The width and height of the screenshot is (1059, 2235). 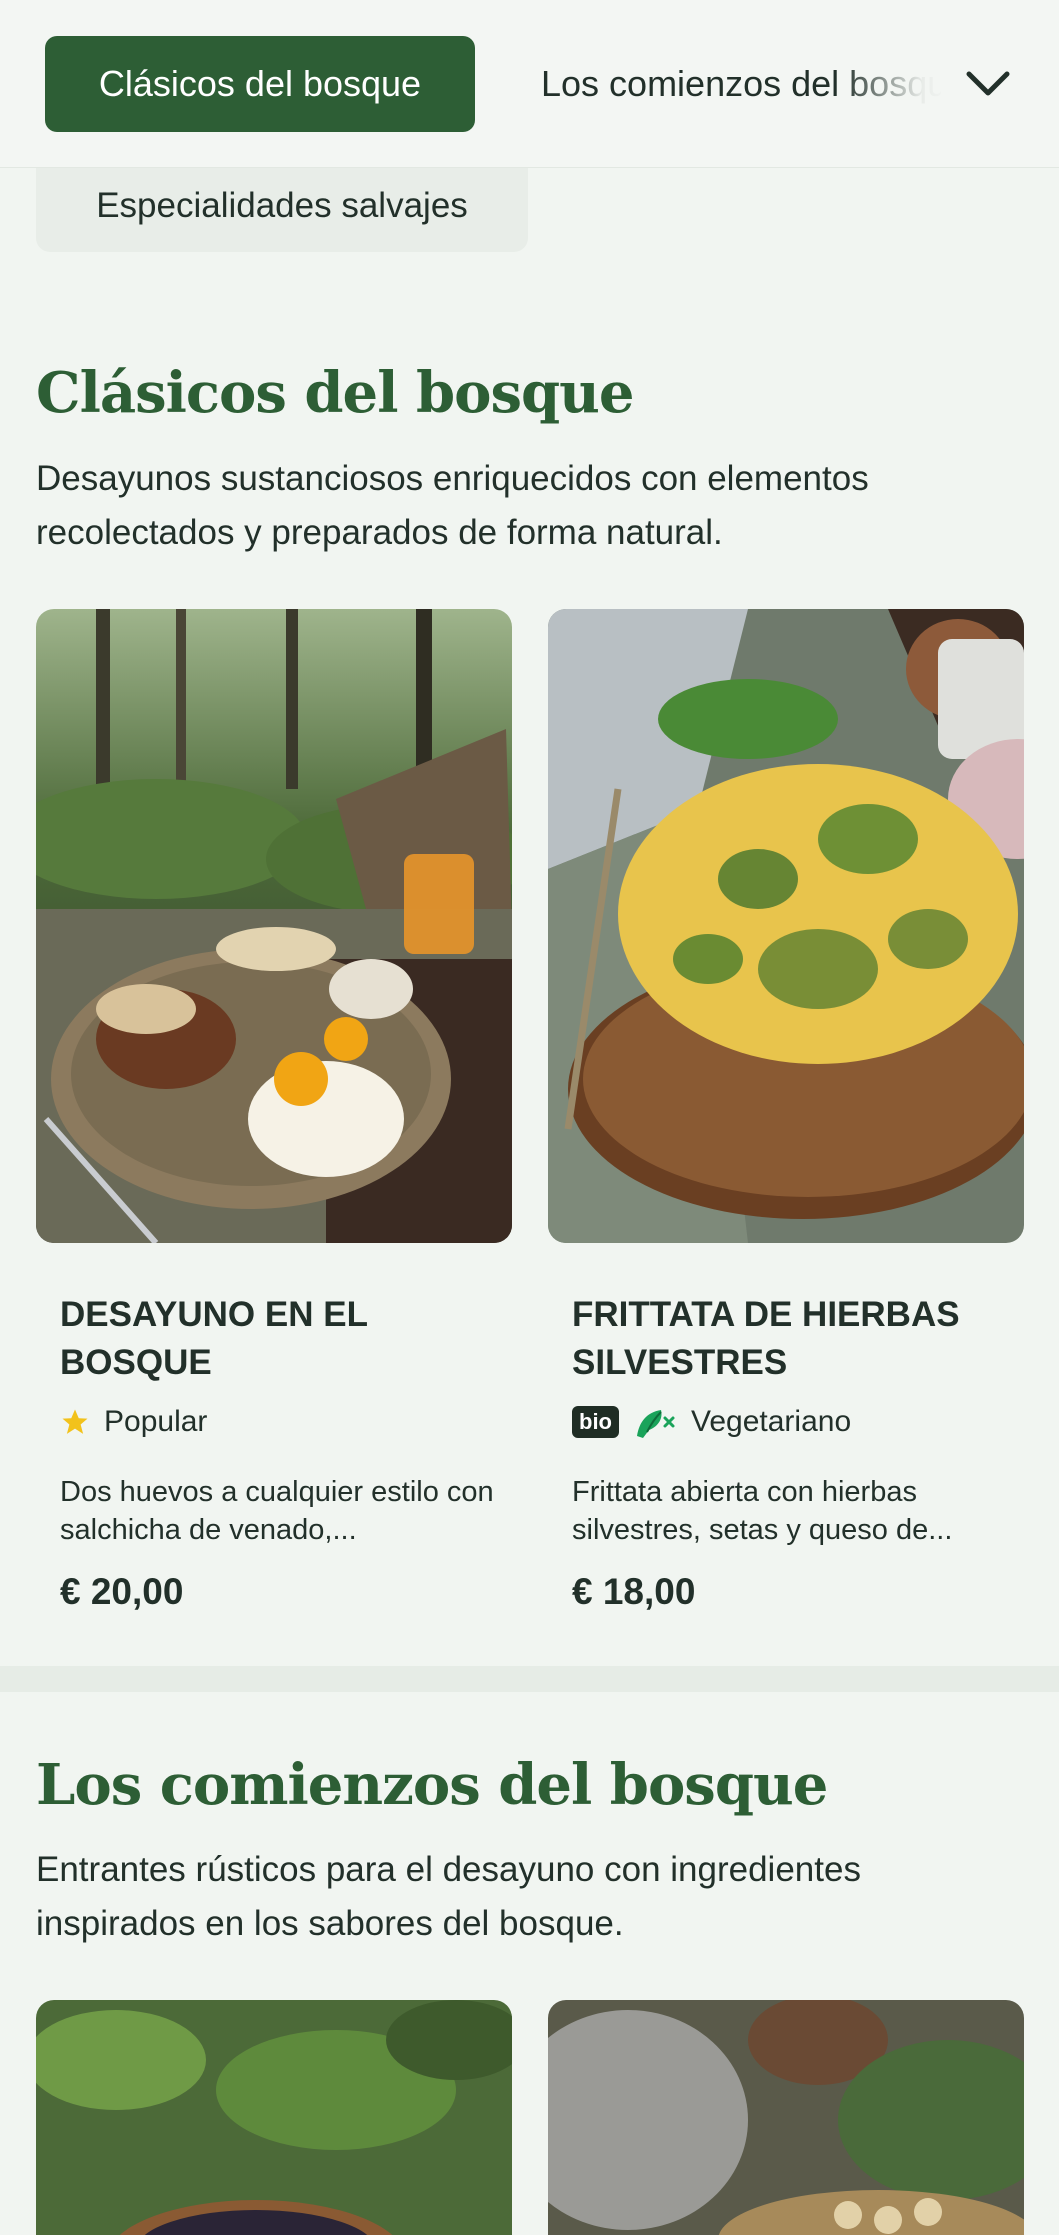 I want to click on tab-scroll-fade, so click(x=895, y=85).